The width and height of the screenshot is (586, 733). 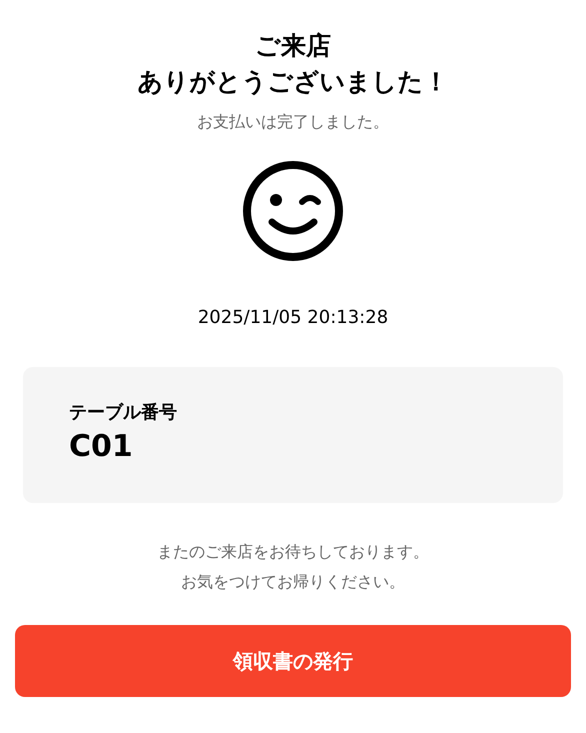 What do you see at coordinates (293, 318) in the screenshot?
I see `payment-timestamp: 2025/11/05 20:13:28` at bounding box center [293, 318].